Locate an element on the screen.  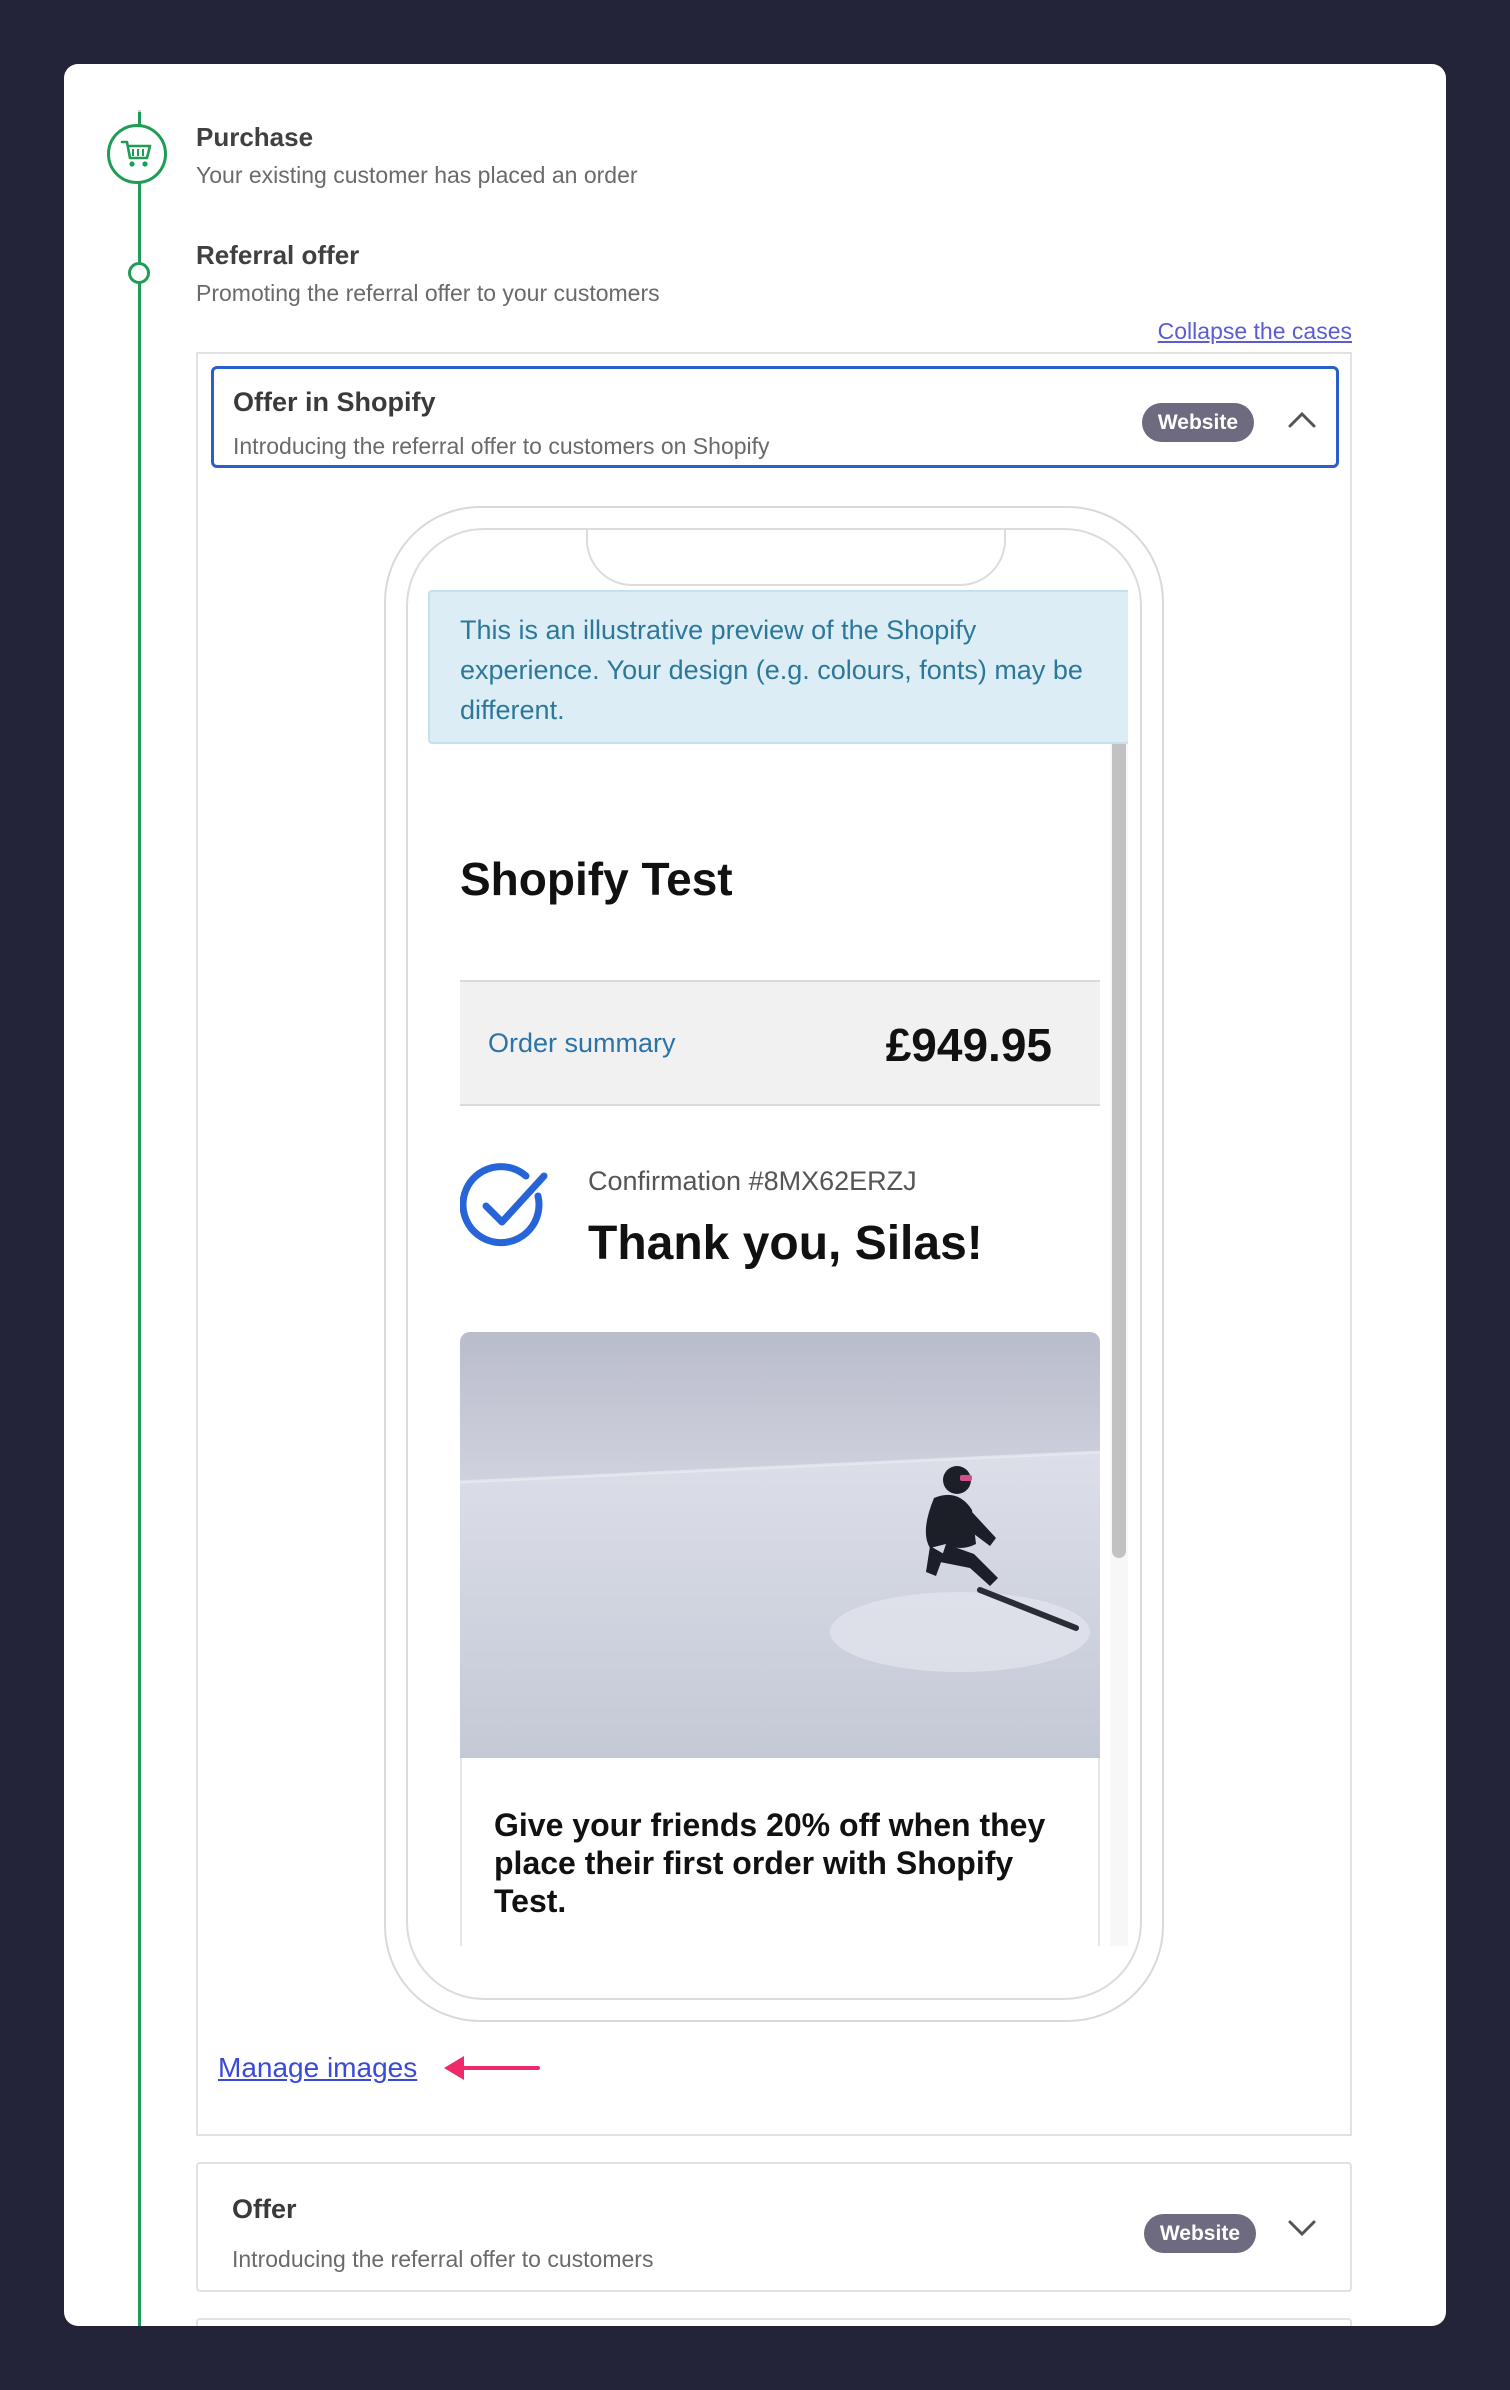
purchase-step-icon is located at coordinates (137, 154).